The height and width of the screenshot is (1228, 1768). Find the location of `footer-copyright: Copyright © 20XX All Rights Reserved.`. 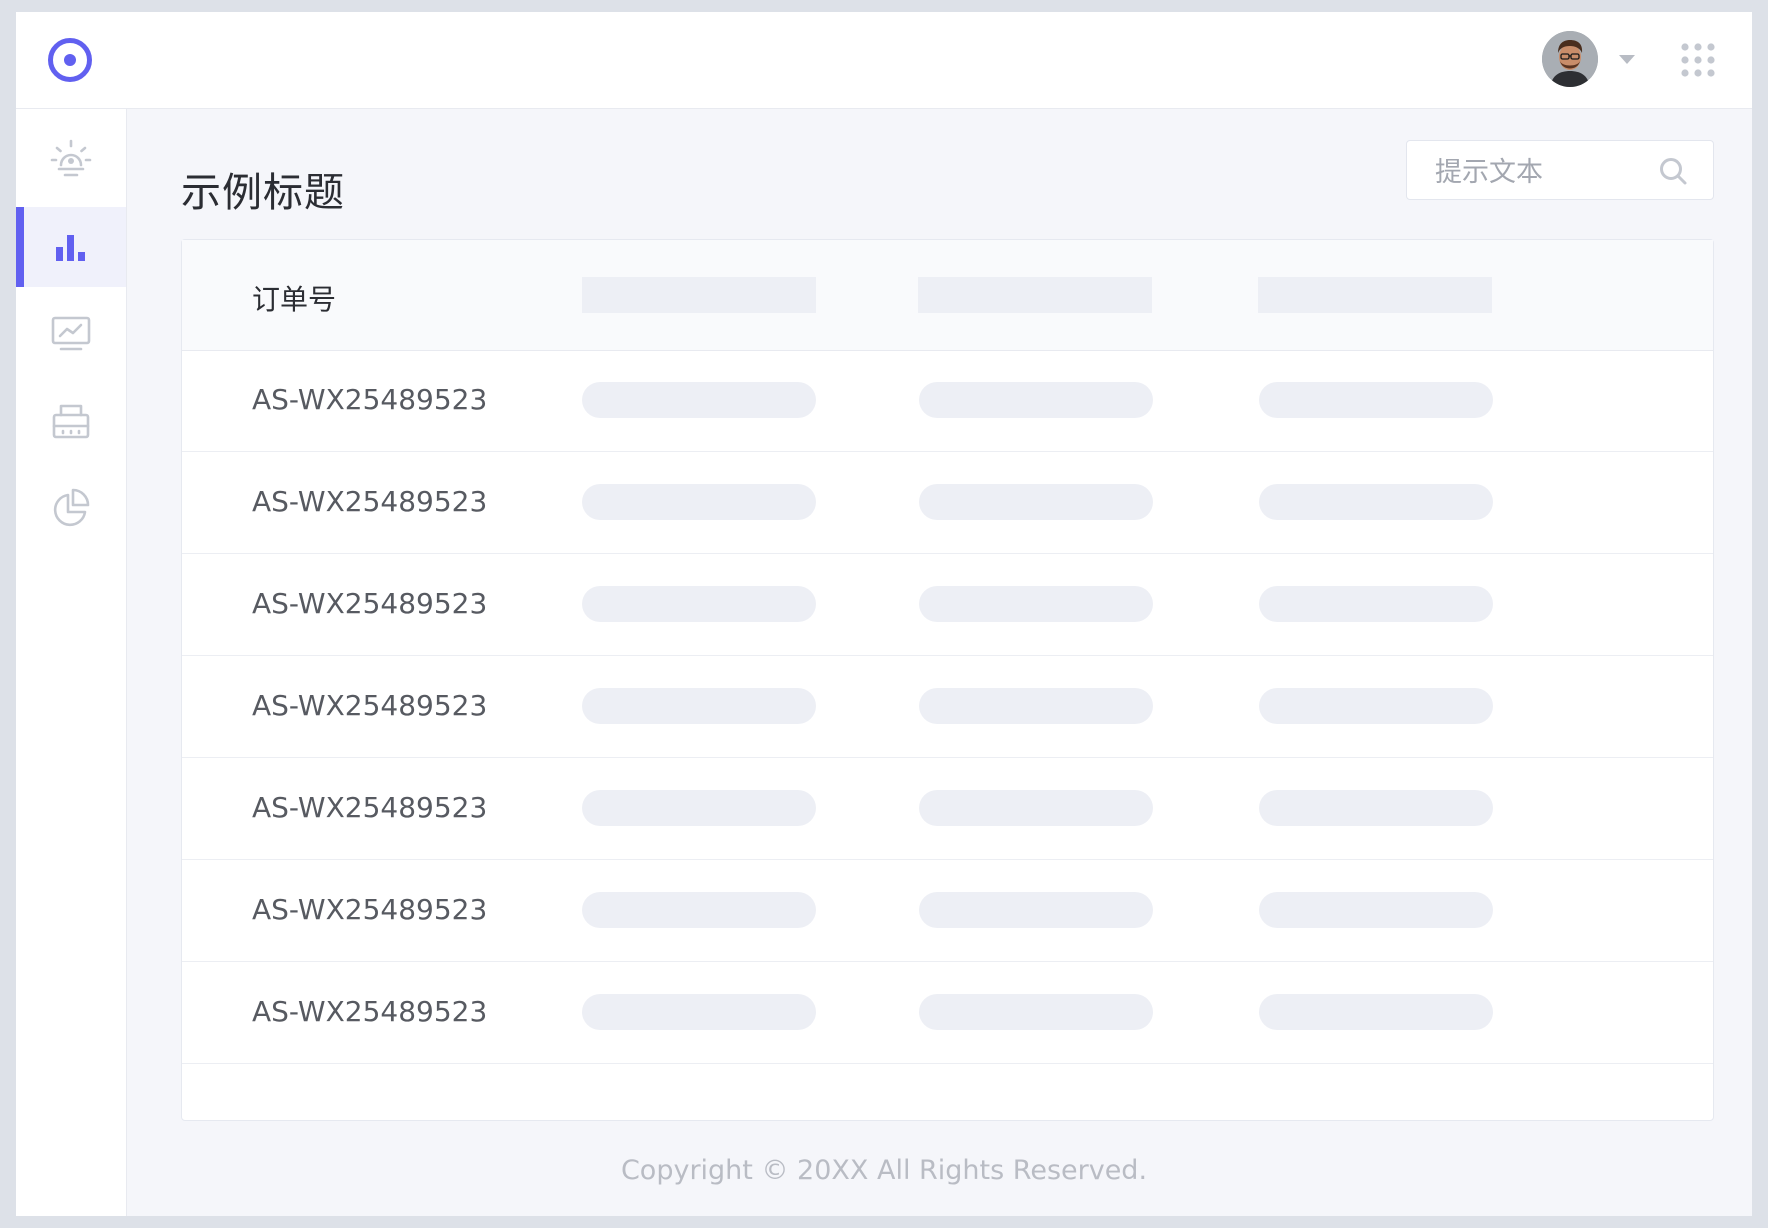

footer-copyright: Copyright © 20XX All Rights Reserved. is located at coordinates (884, 1170).